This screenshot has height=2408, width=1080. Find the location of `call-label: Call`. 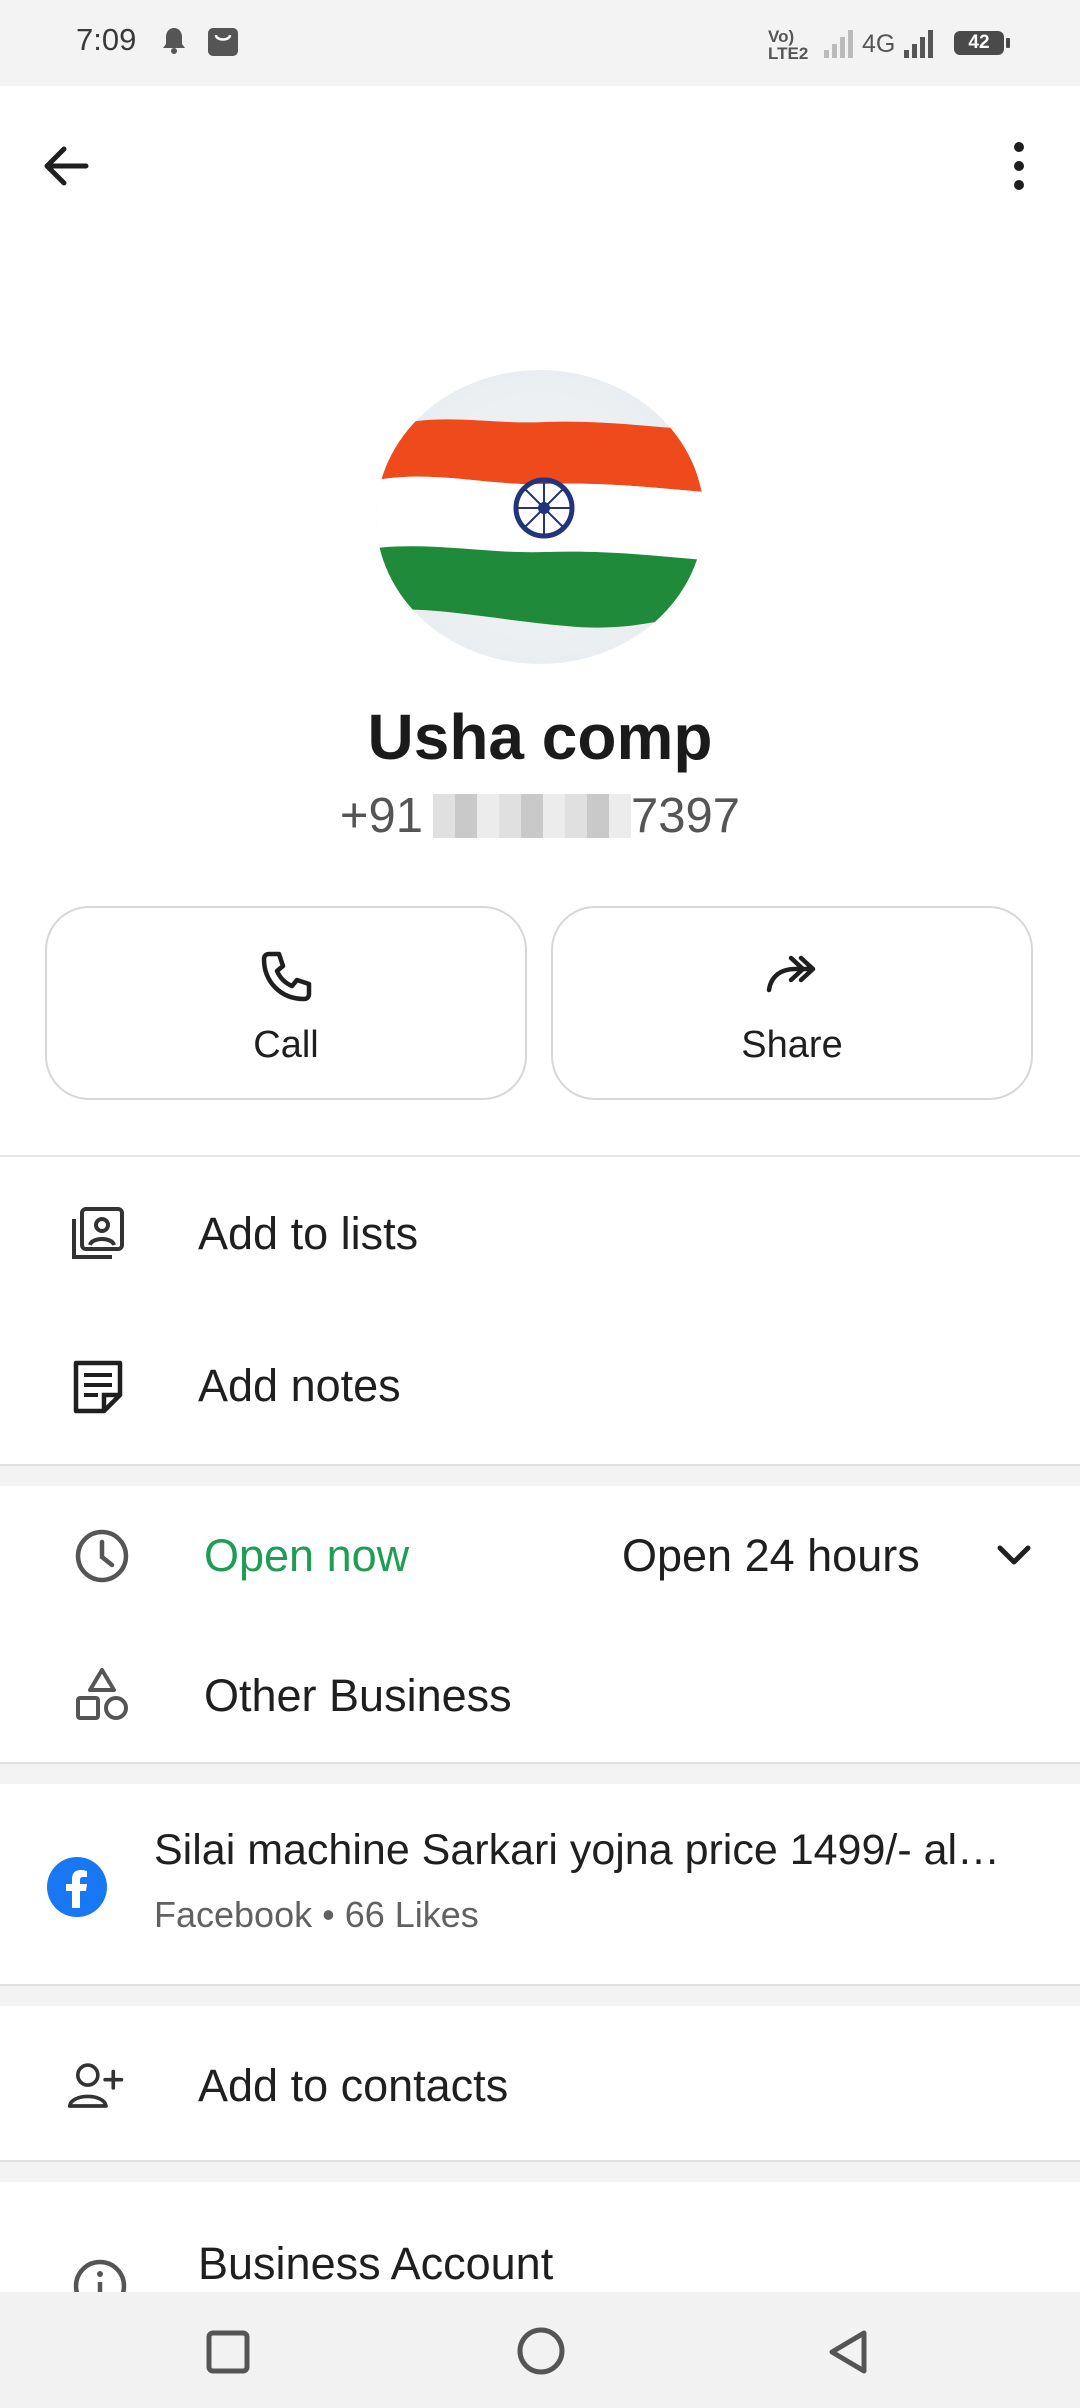

call-label: Call is located at coordinates (286, 1045).